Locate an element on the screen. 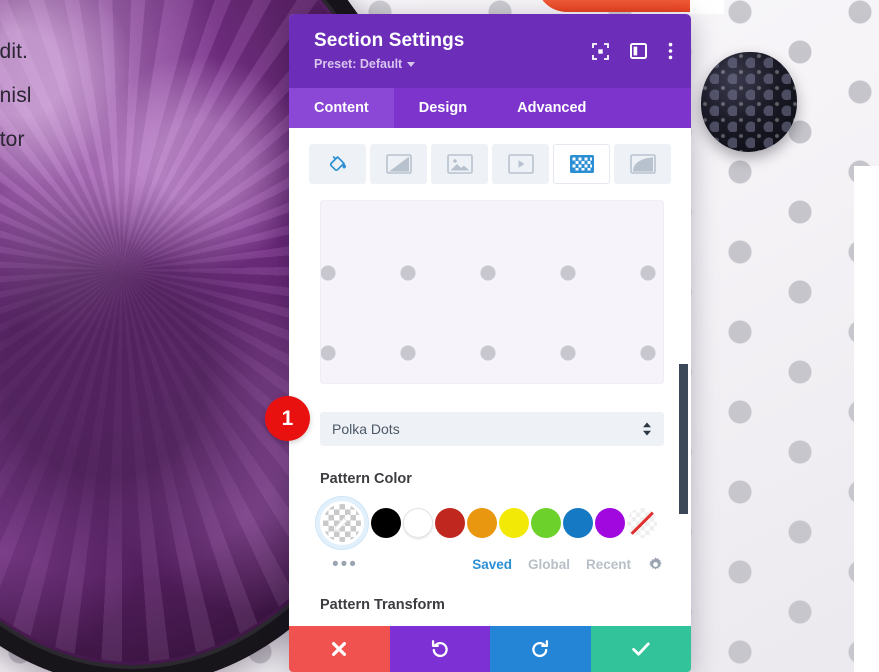 Image resolution: width=879 pixels, height=672 pixels. tab-advanced-label: Advanced is located at coordinates (552, 108).